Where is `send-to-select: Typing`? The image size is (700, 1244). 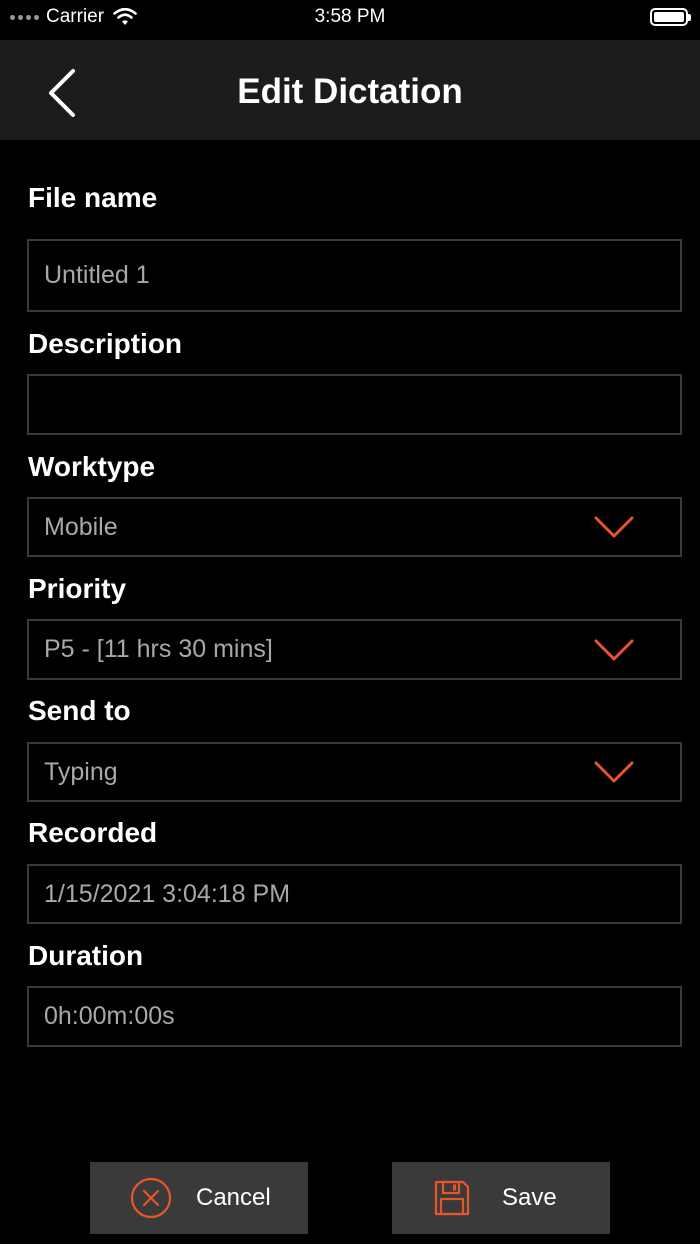
send-to-select: Typing is located at coordinates (354, 772).